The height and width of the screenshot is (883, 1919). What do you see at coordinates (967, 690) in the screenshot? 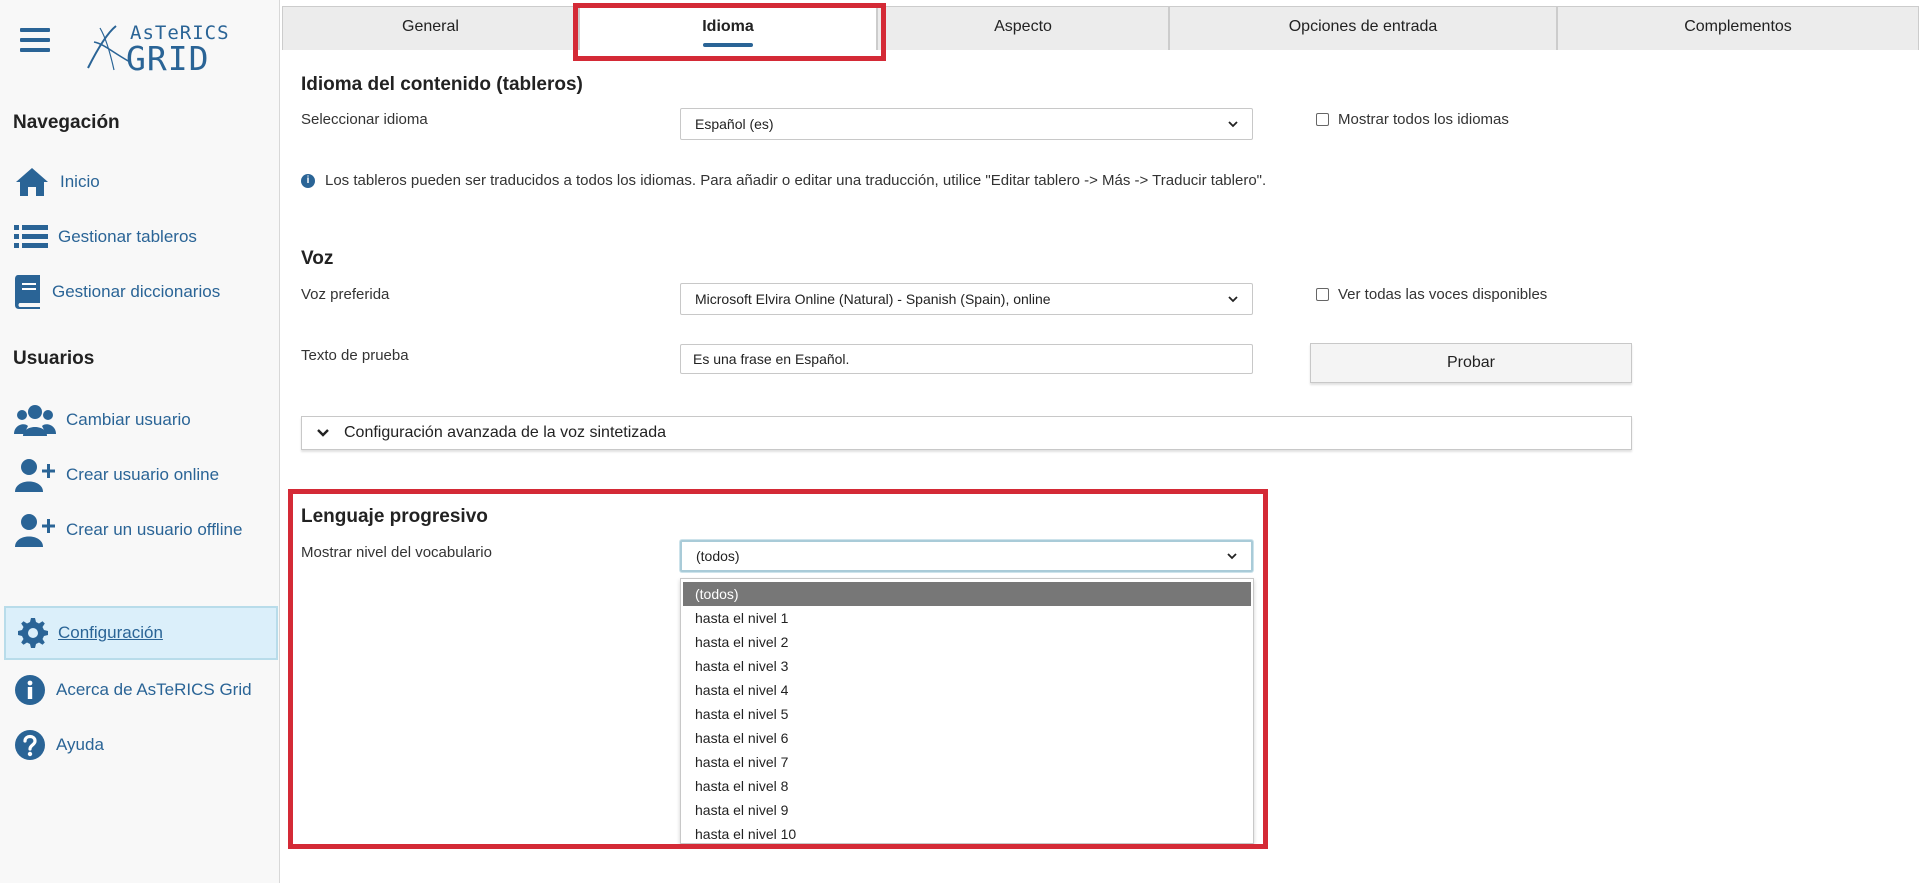
I see `dropdown-option: hasta el nivel 4` at bounding box center [967, 690].